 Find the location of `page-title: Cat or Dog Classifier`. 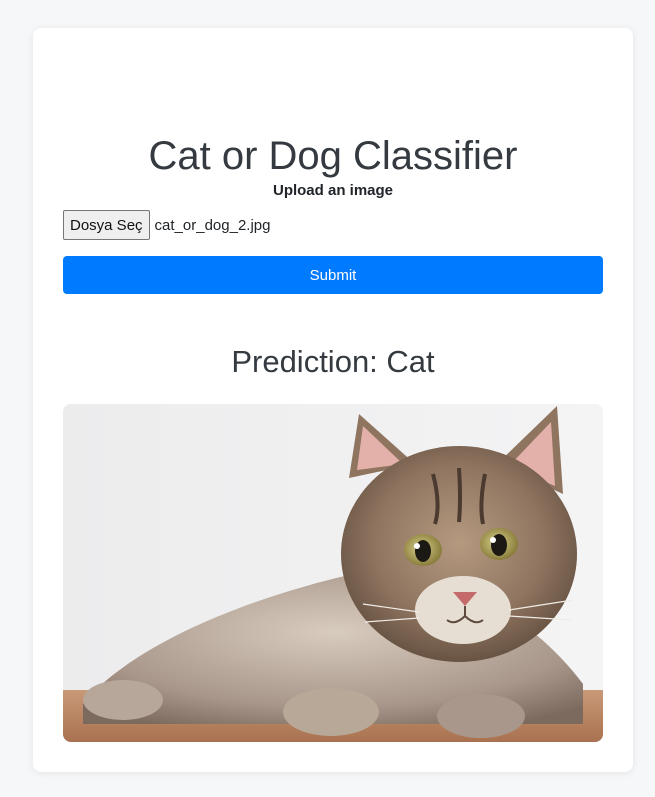

page-title: Cat or Dog Classifier is located at coordinates (333, 156).